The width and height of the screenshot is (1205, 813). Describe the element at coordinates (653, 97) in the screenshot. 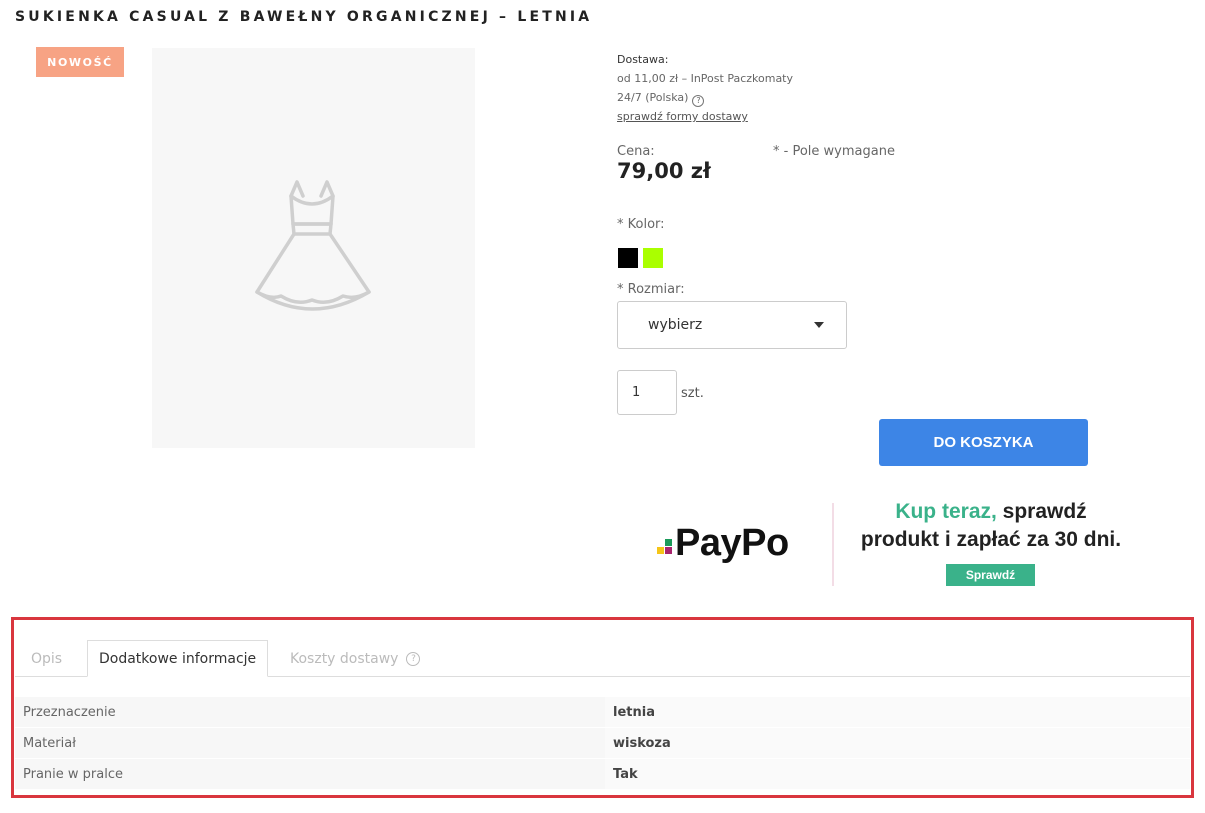

I see `delivery-line-2: 24/7 (Polska)` at that location.